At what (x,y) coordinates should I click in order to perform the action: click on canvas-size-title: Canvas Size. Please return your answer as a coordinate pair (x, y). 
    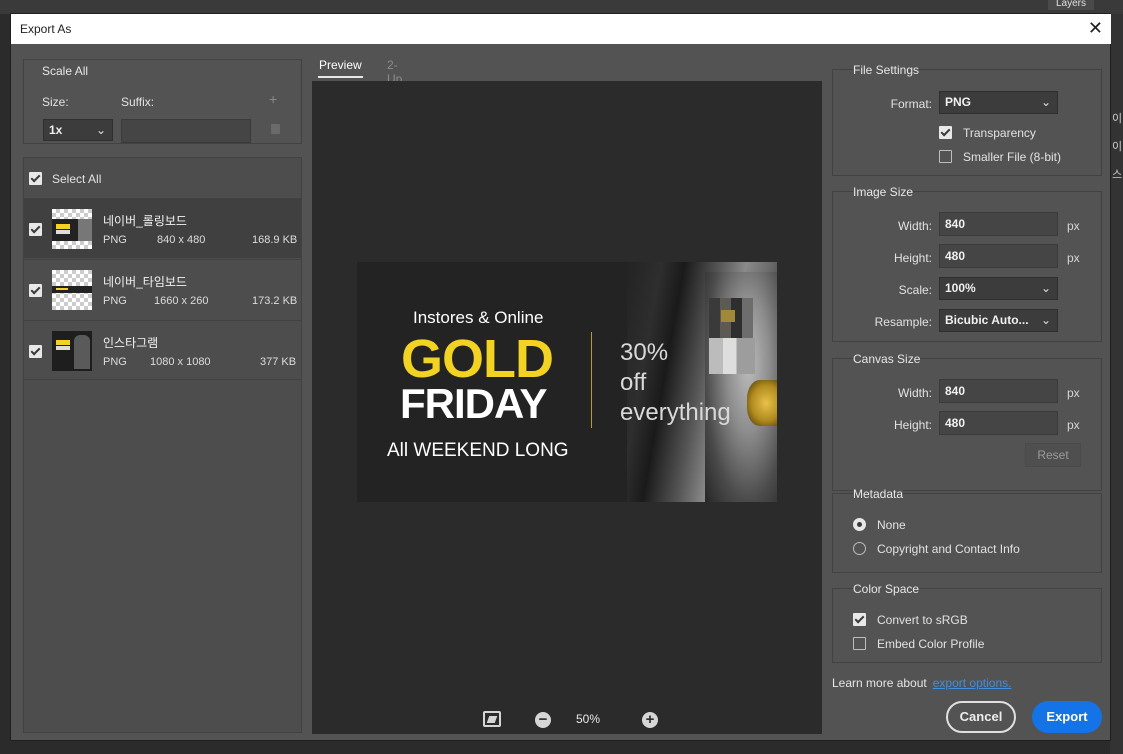
    Looking at the image, I should click on (887, 359).